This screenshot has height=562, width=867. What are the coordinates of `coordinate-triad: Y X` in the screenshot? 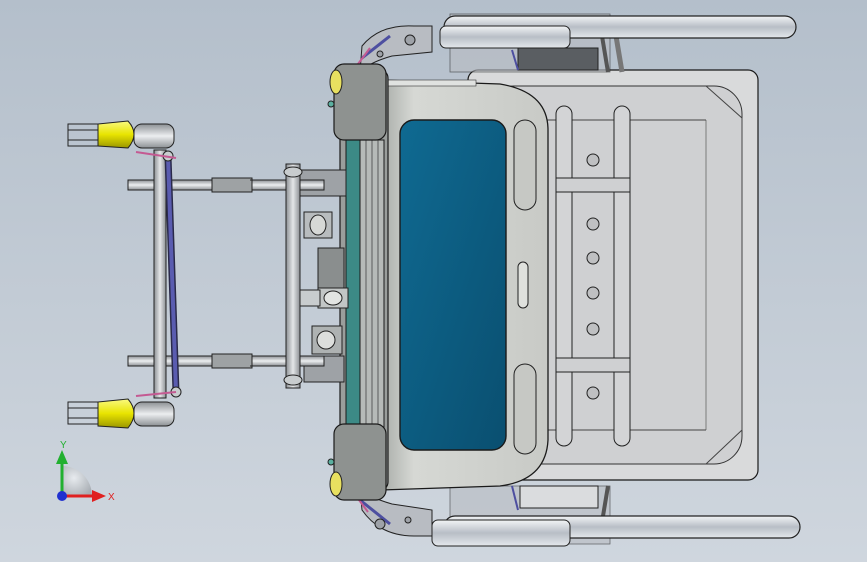 It's located at (85, 471).